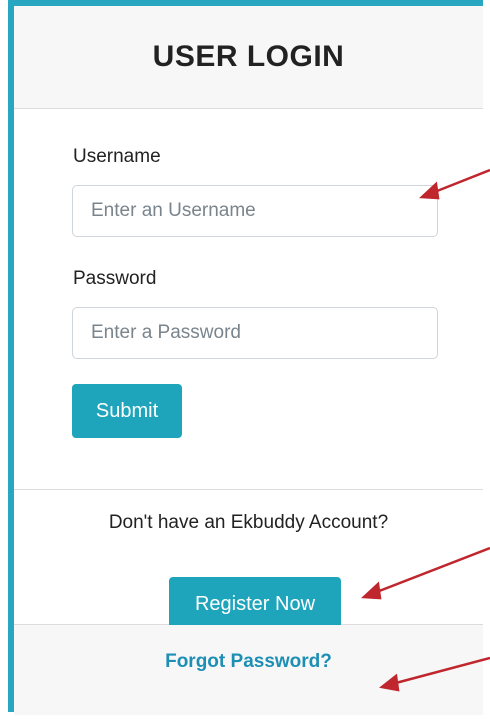 Image resolution: width=490 pixels, height=720 pixels. I want to click on password-label: Password, so click(115, 278).